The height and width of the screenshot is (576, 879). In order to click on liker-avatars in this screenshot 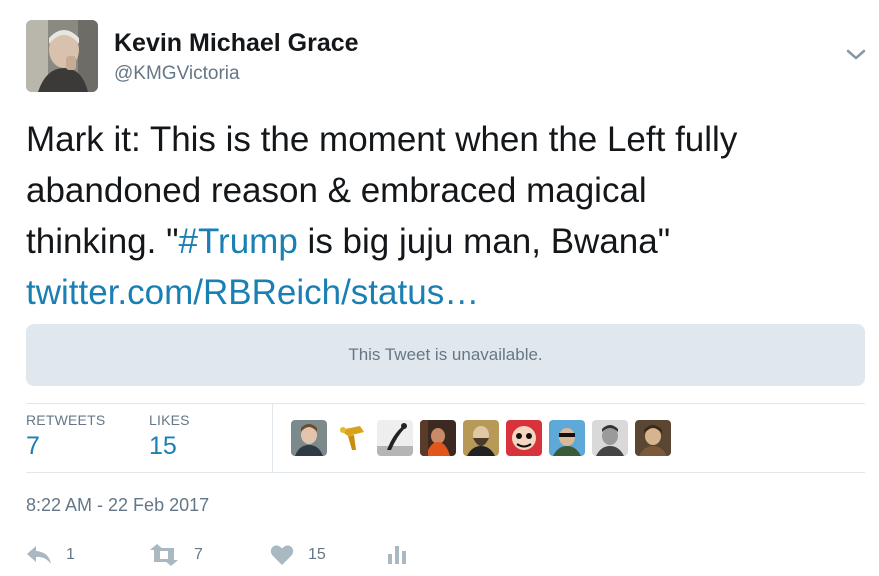, I will do `click(481, 438)`.